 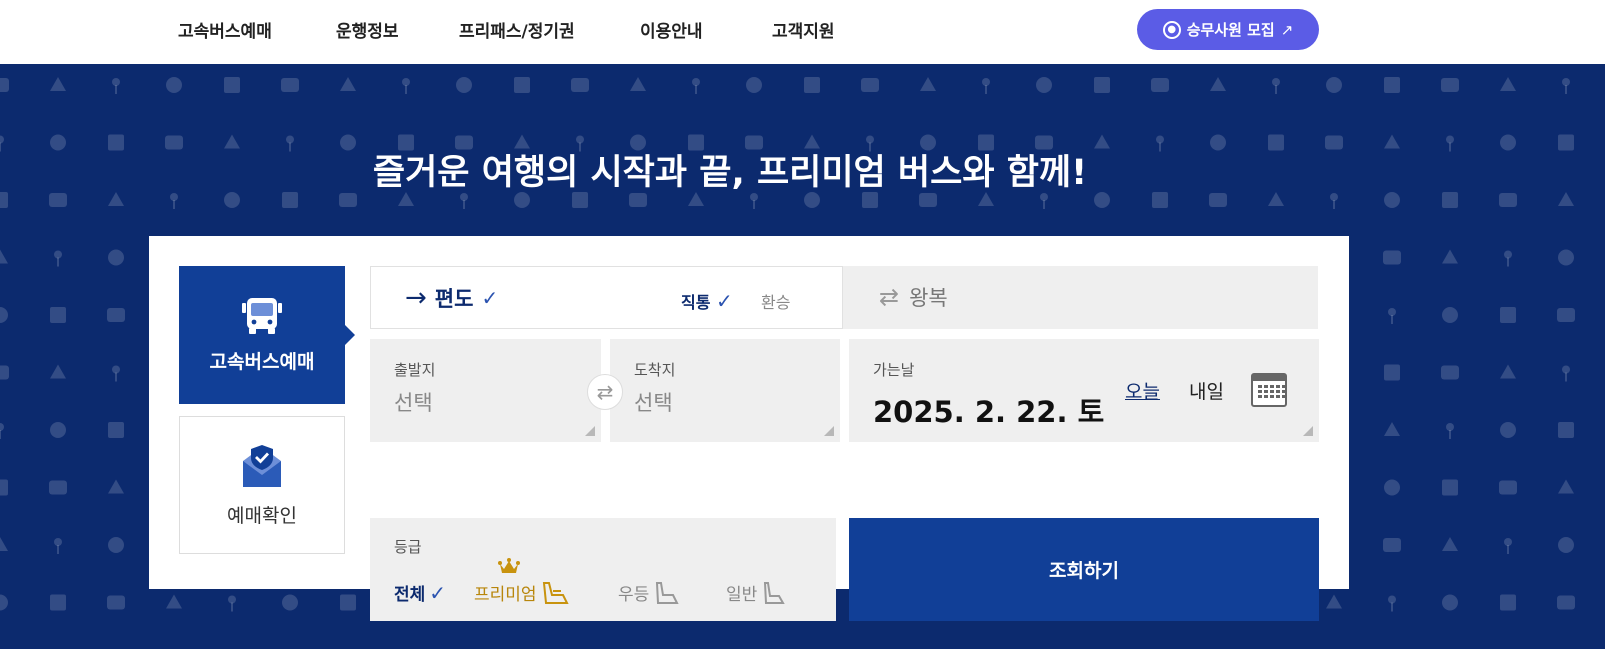 What do you see at coordinates (634, 595) in the screenshot?
I see `grade-superior-label: 우등` at bounding box center [634, 595].